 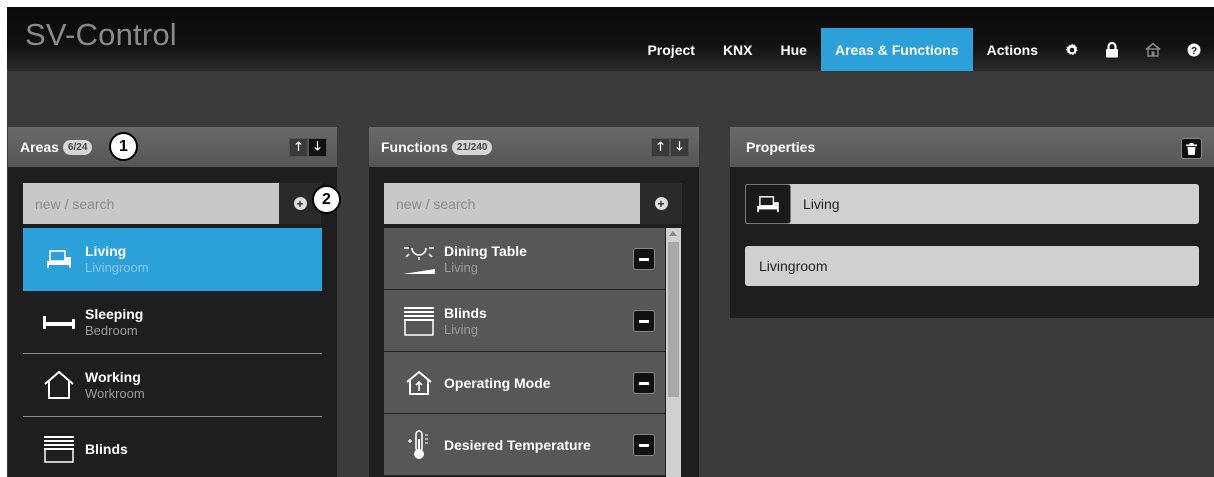 What do you see at coordinates (972, 204) in the screenshot?
I see `property-name-row: Living` at bounding box center [972, 204].